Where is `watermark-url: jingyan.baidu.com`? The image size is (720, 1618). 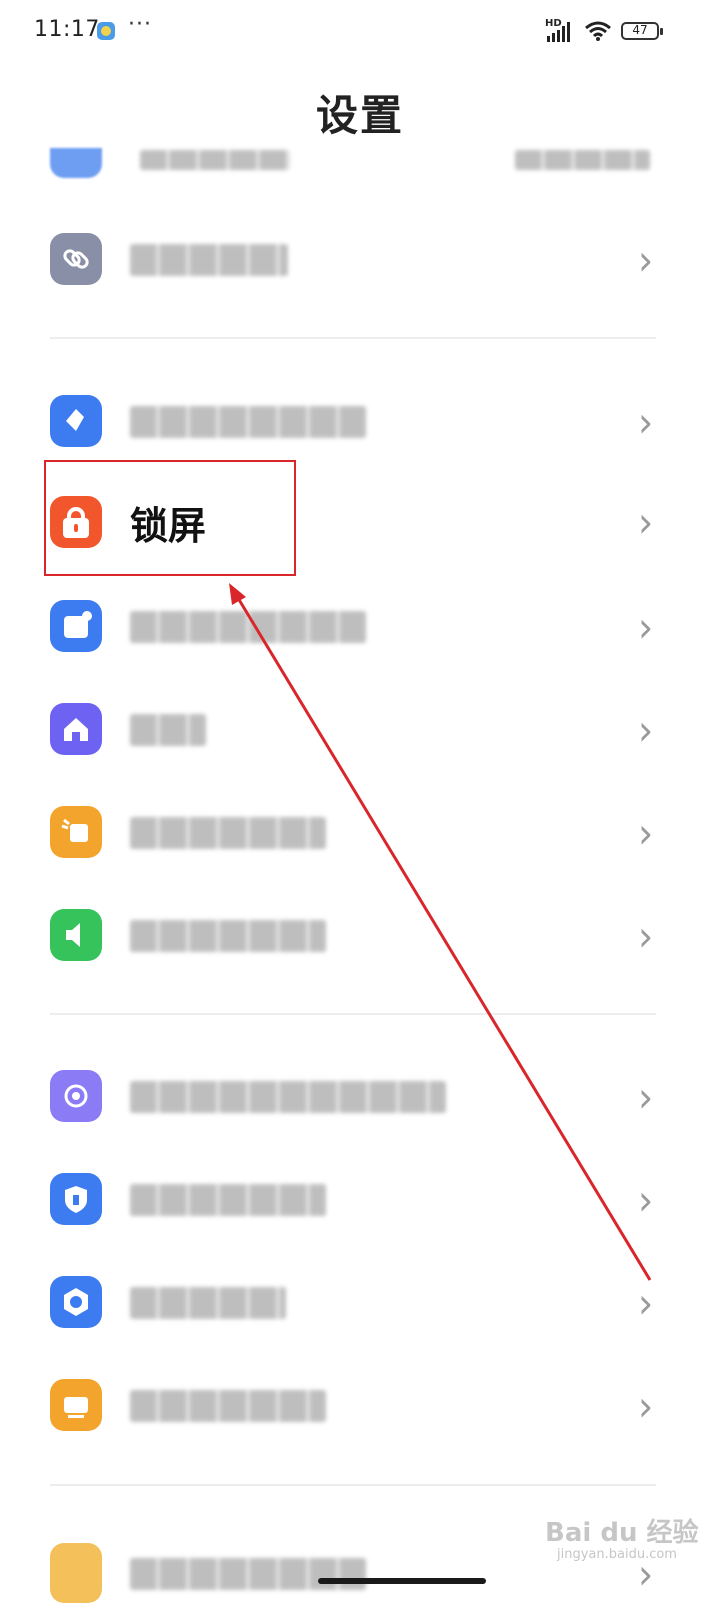 watermark-url: jingyan.baidu.com is located at coordinates (617, 1554).